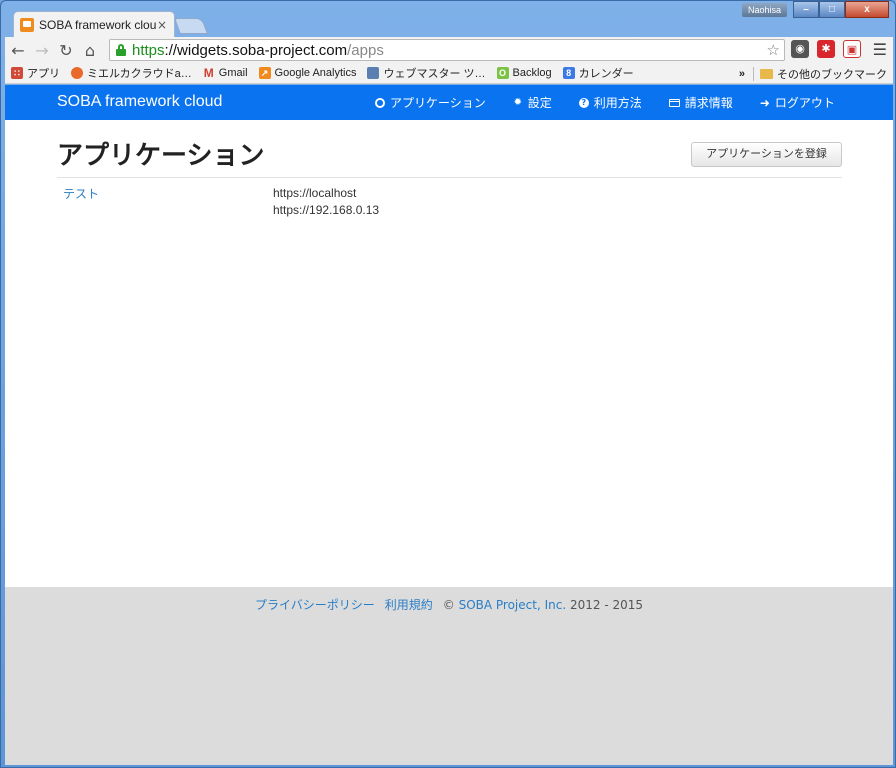 Image resolution: width=896 pixels, height=768 pixels. I want to click on question-icon: ?, so click(583, 102).